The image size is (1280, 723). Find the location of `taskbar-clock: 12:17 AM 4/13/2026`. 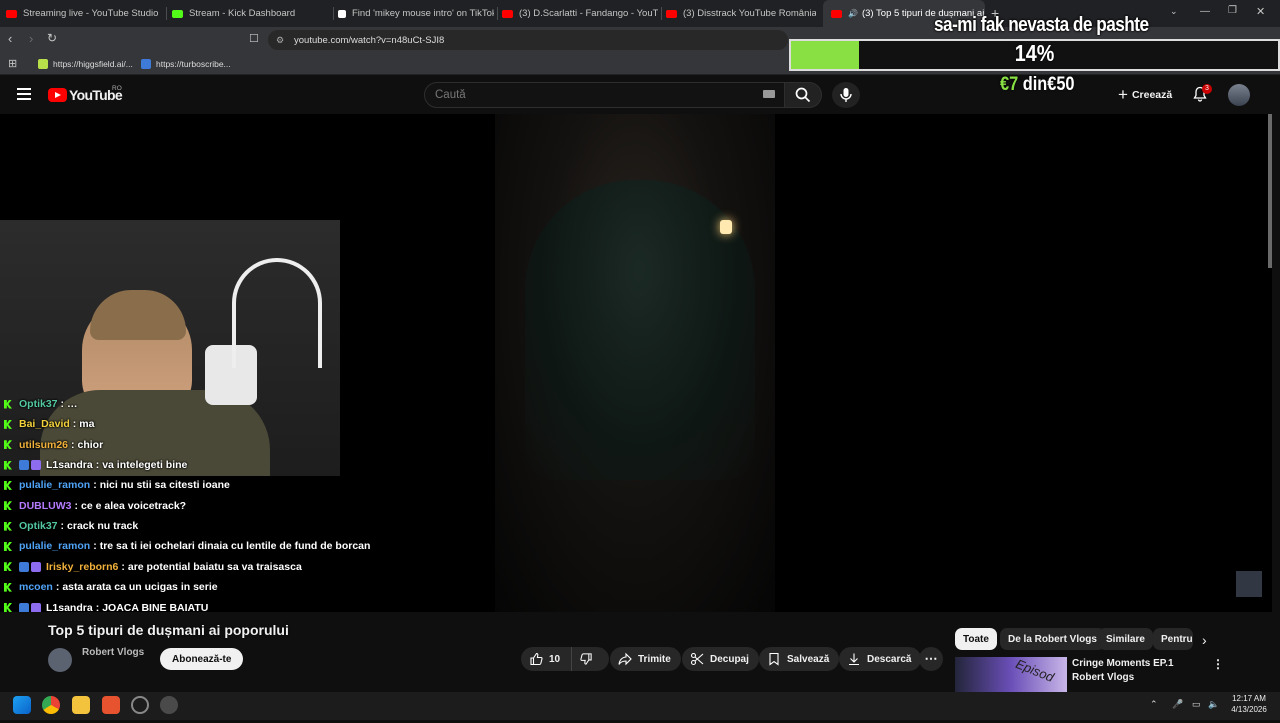

taskbar-clock: 12:17 AM 4/13/2026 is located at coordinates (1249, 704).